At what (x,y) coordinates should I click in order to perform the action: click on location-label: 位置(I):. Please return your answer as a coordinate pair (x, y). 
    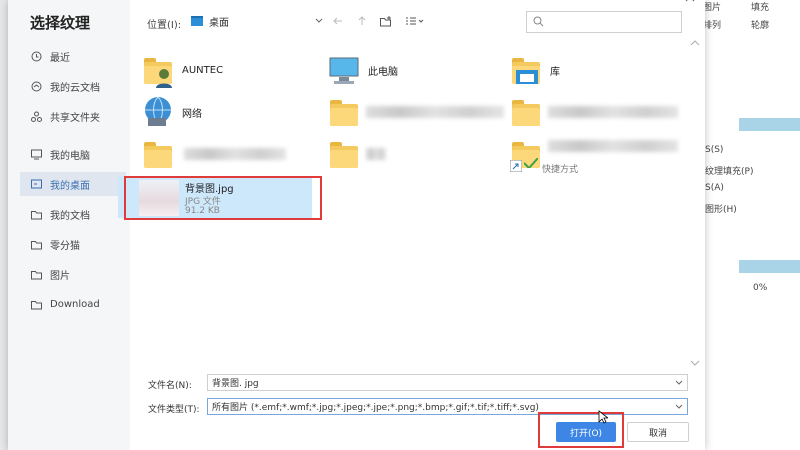
    Looking at the image, I should click on (164, 25).